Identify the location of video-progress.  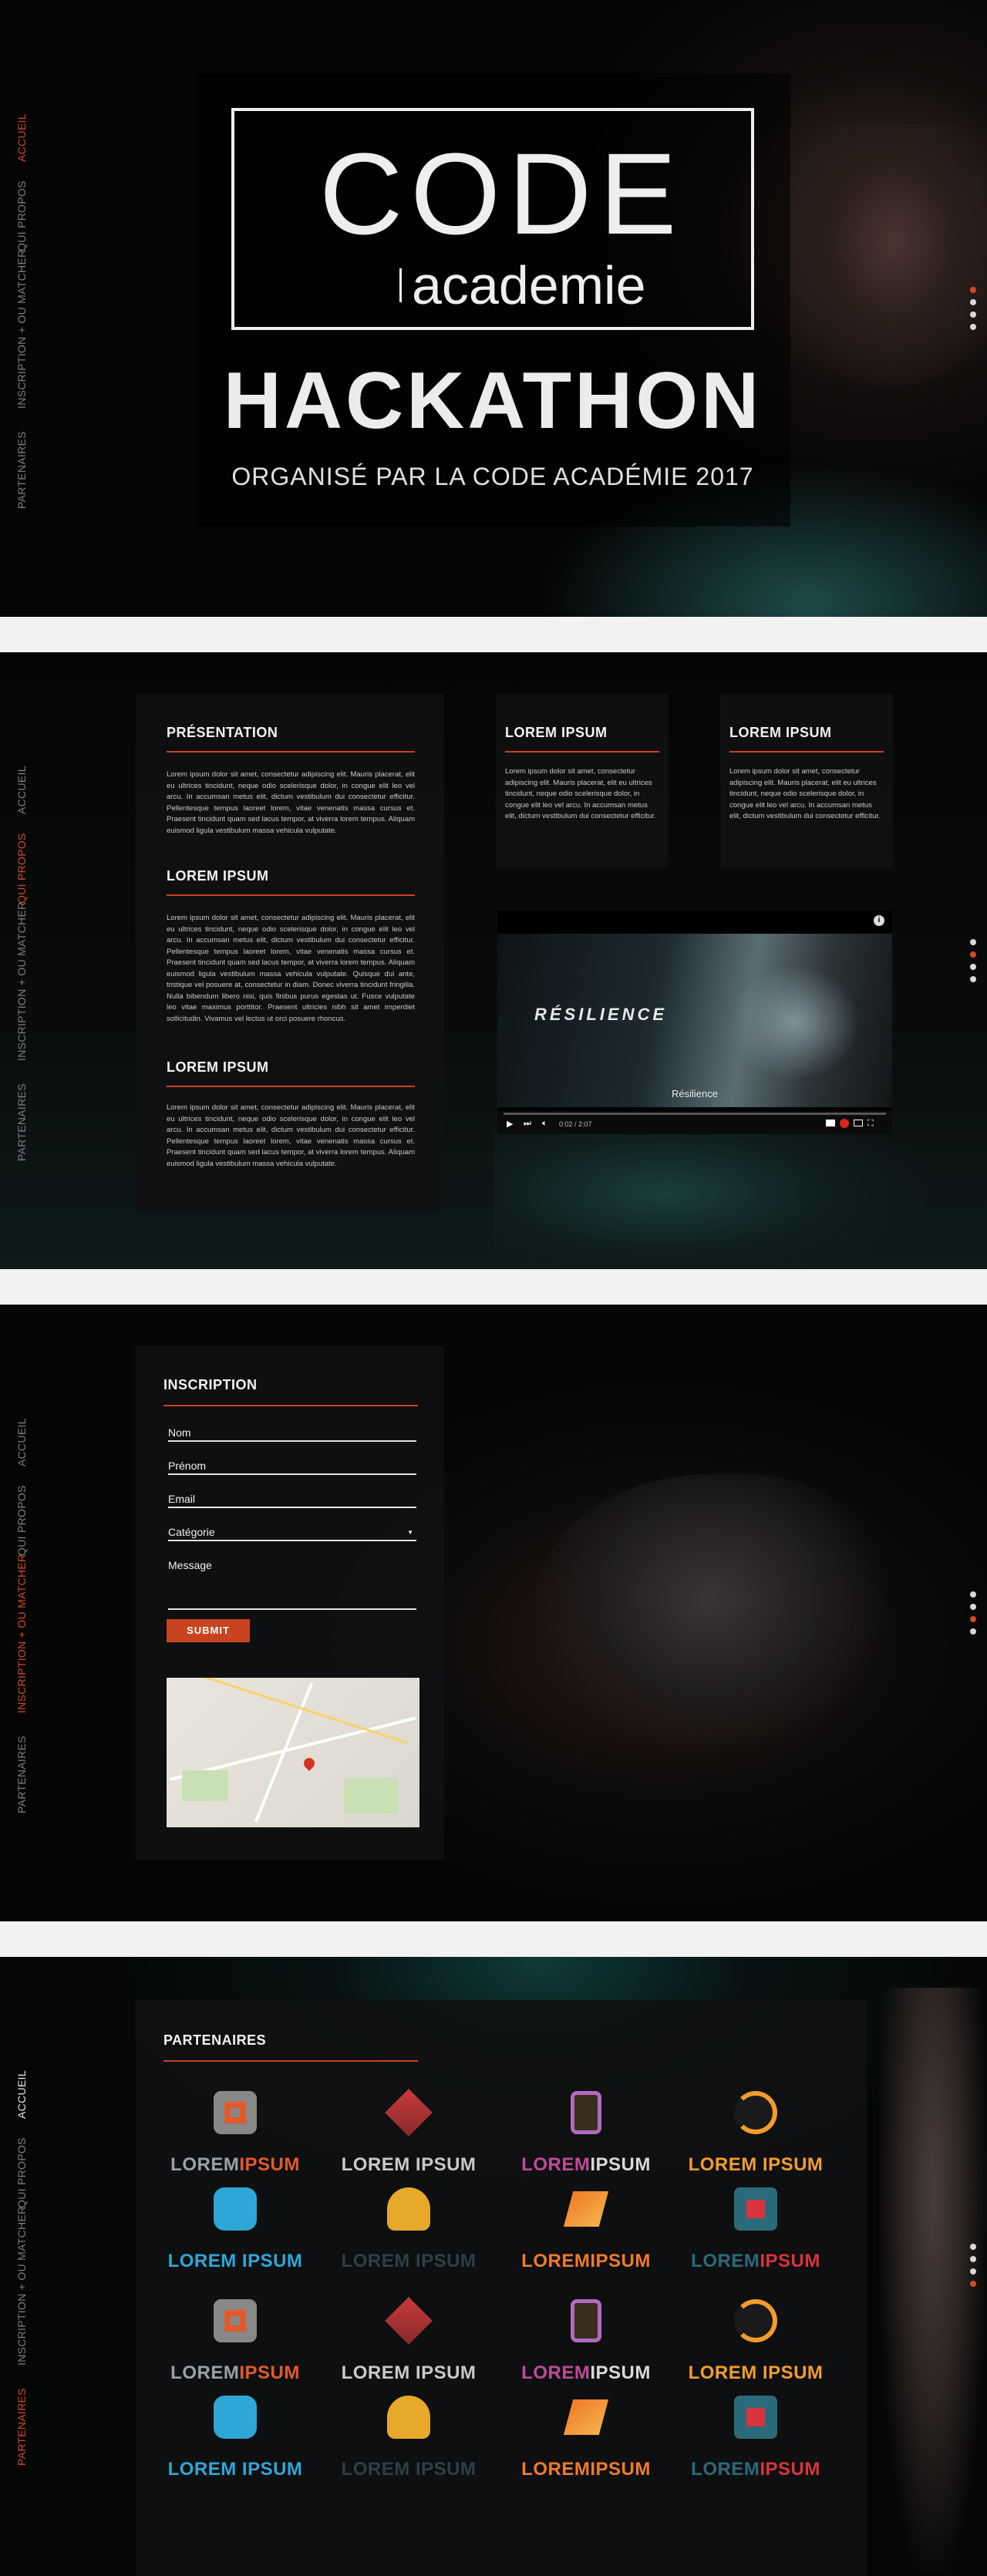
(695, 1114).